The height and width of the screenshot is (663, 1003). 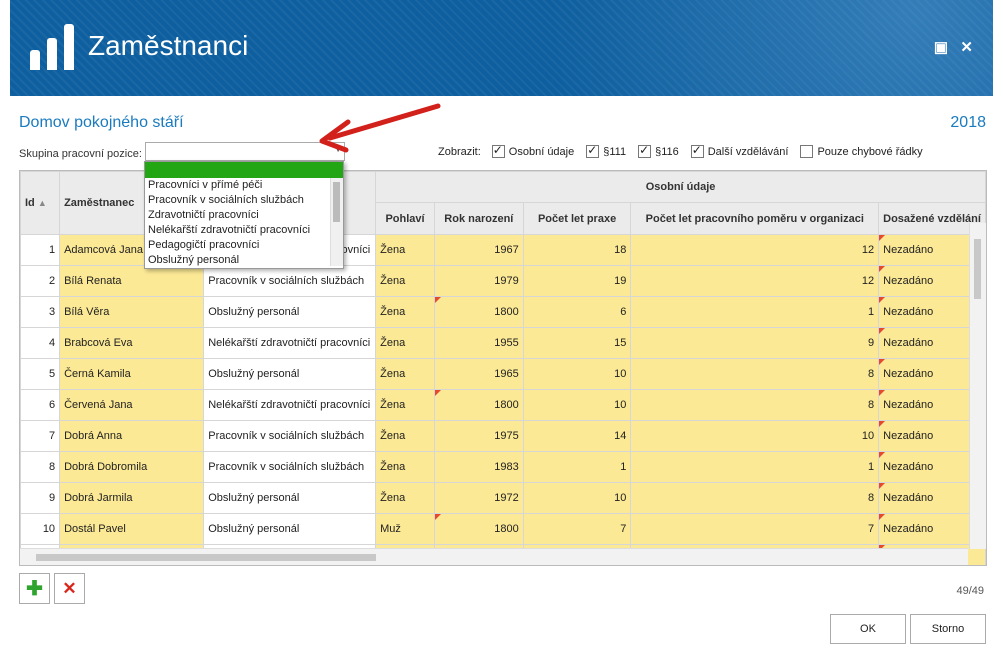 What do you see at coordinates (478, 467) in the screenshot?
I see `cell-birth-year: 1983` at bounding box center [478, 467].